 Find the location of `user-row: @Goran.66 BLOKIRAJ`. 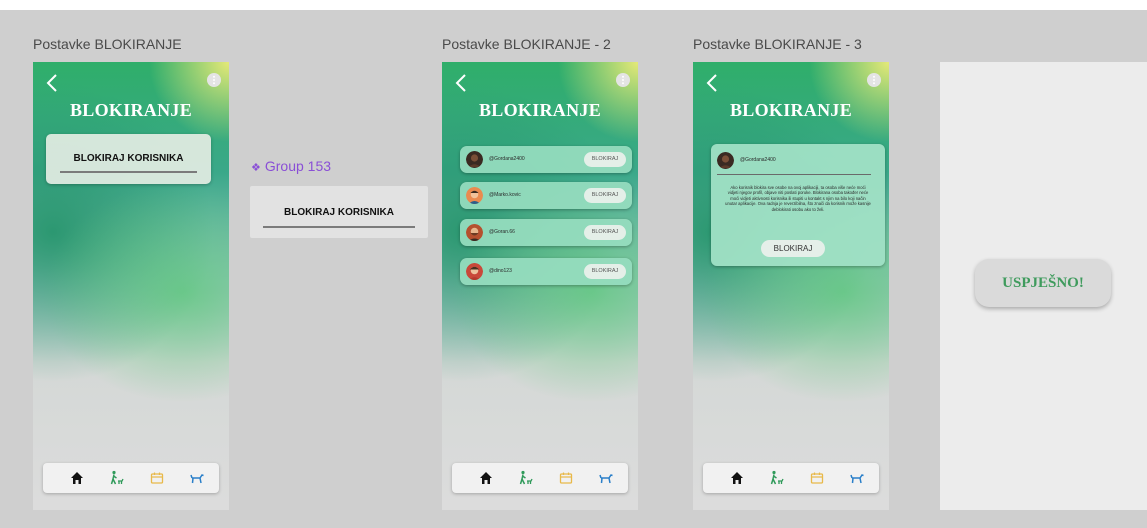

user-row: @Goran.66 BLOKIRAJ is located at coordinates (546, 232).